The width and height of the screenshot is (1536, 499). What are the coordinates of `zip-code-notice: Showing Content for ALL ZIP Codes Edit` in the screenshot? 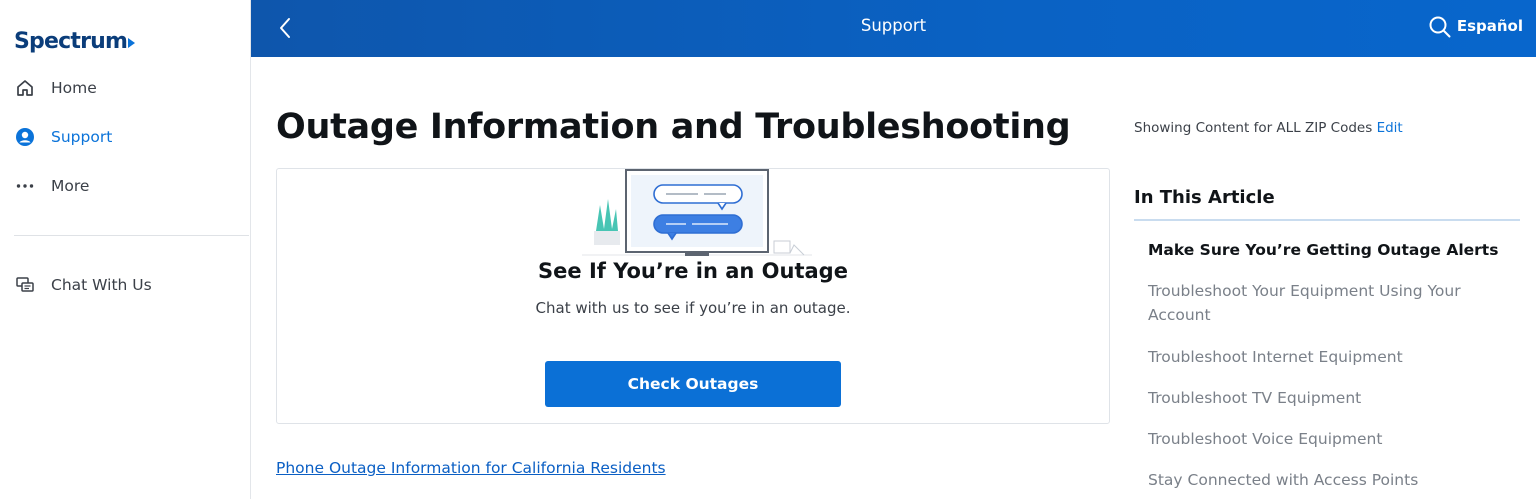 It's located at (1268, 128).